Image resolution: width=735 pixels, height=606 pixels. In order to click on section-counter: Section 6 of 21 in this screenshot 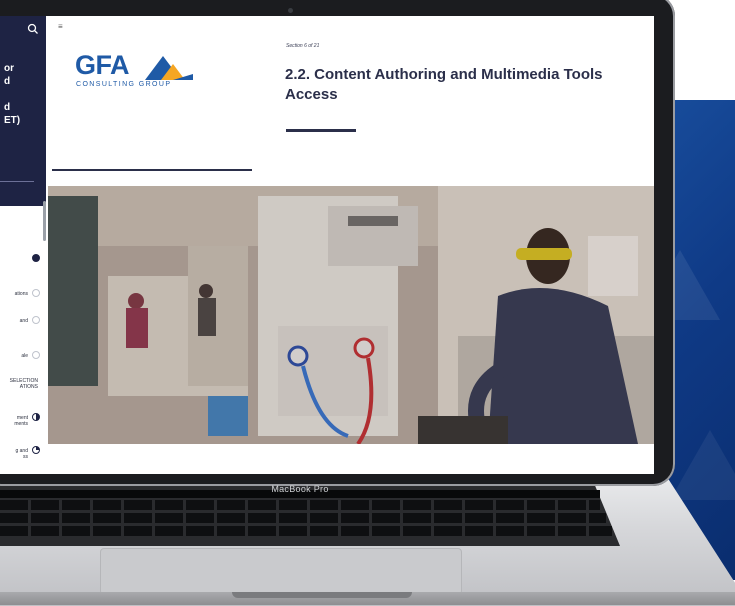, I will do `click(303, 46)`.